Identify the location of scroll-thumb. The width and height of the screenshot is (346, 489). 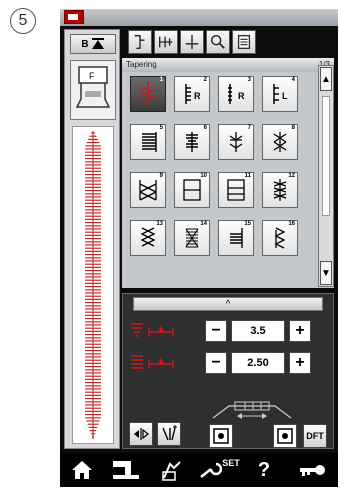
(326, 156).